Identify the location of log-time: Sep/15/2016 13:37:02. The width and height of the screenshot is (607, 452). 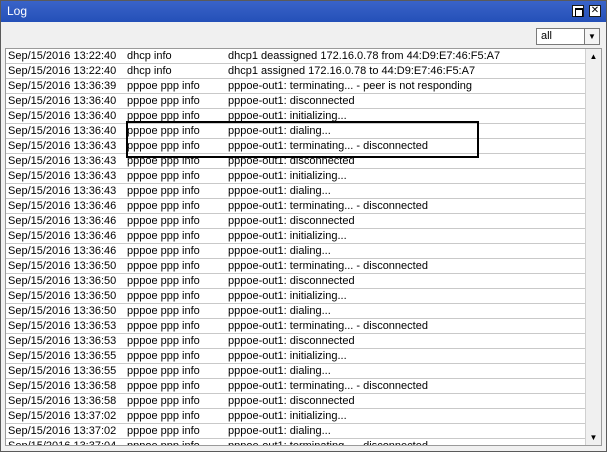
(62, 431).